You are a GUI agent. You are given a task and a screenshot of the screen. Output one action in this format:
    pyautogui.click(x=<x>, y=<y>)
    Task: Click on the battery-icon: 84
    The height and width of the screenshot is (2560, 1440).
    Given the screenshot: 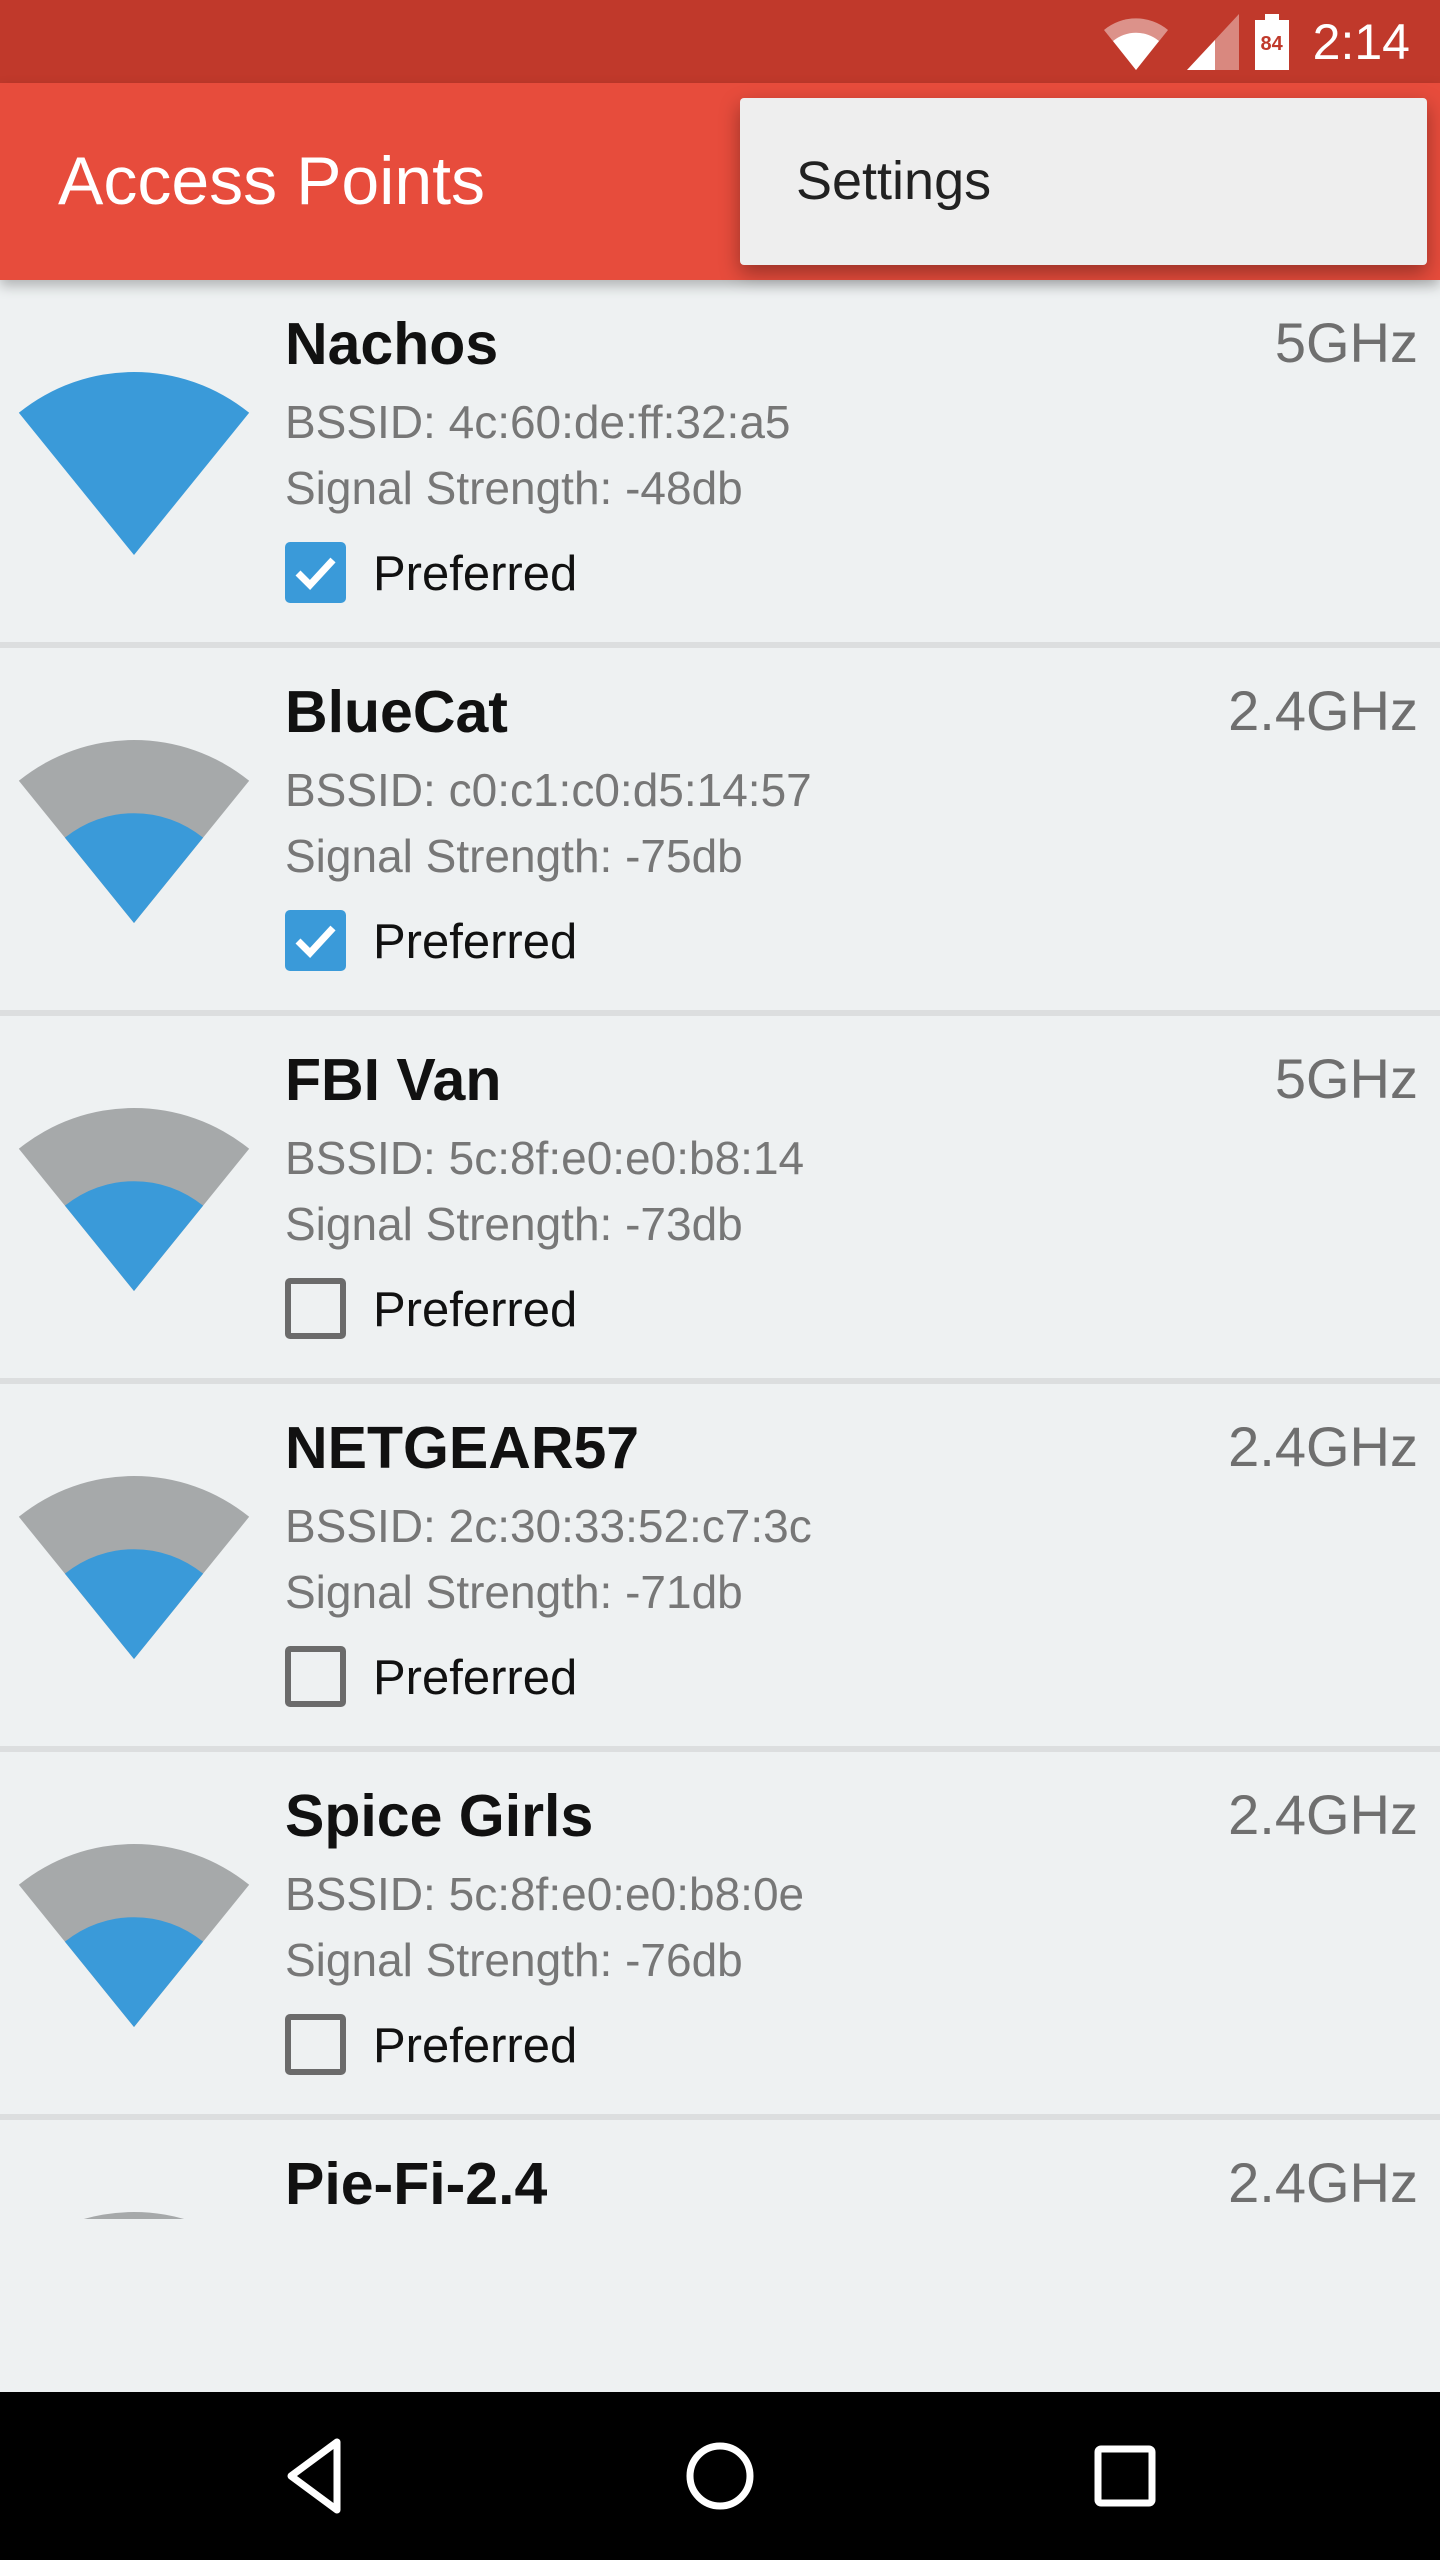 What is the action you would take?
    pyautogui.click(x=1271, y=41)
    